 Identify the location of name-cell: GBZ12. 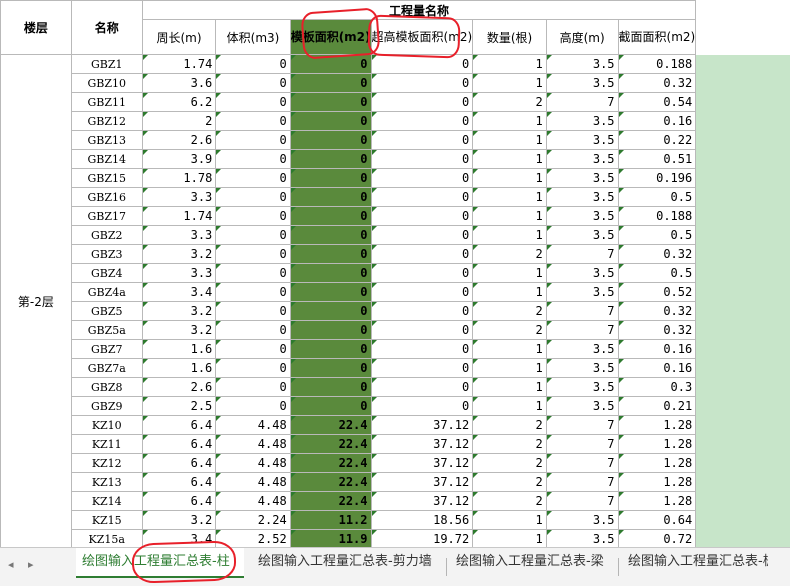
(106, 121).